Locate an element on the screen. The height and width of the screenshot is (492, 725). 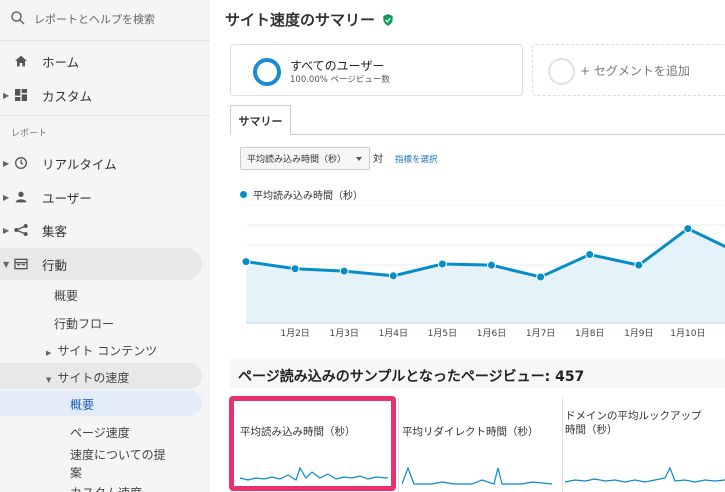
nav-custom-label: カスタム is located at coordinates (67, 96).